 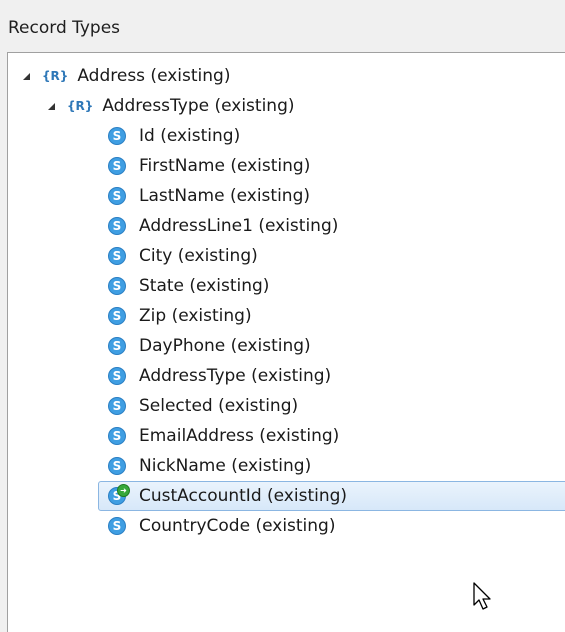 What do you see at coordinates (239, 226) in the screenshot?
I see `tree-field-label: AddressLine1 (existing)` at bounding box center [239, 226].